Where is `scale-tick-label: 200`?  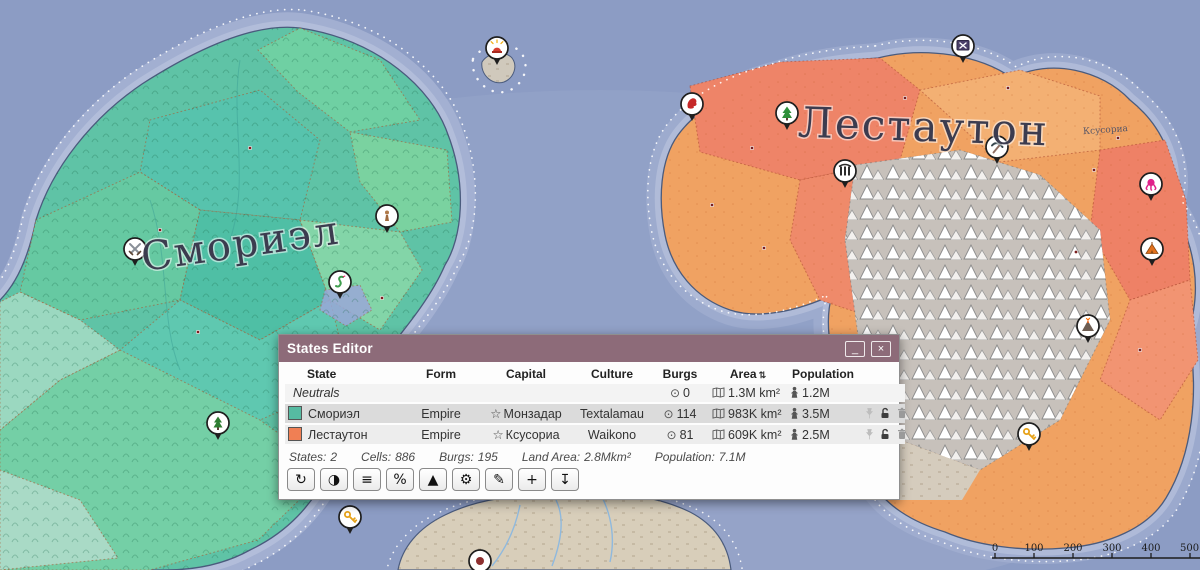 scale-tick-label: 200 is located at coordinates (1072, 548).